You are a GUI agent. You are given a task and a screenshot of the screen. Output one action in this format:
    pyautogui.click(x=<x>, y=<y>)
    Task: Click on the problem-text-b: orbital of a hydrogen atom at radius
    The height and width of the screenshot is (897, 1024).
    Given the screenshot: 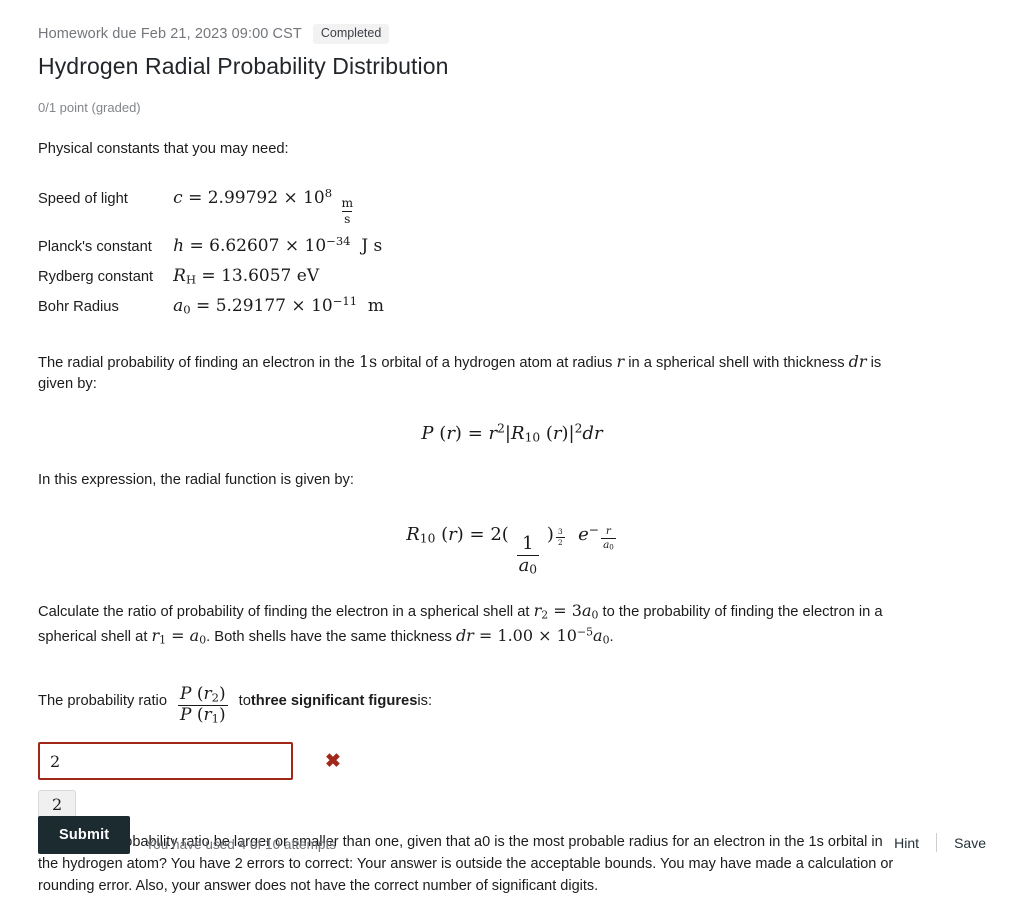 What is the action you would take?
    pyautogui.click(x=497, y=362)
    